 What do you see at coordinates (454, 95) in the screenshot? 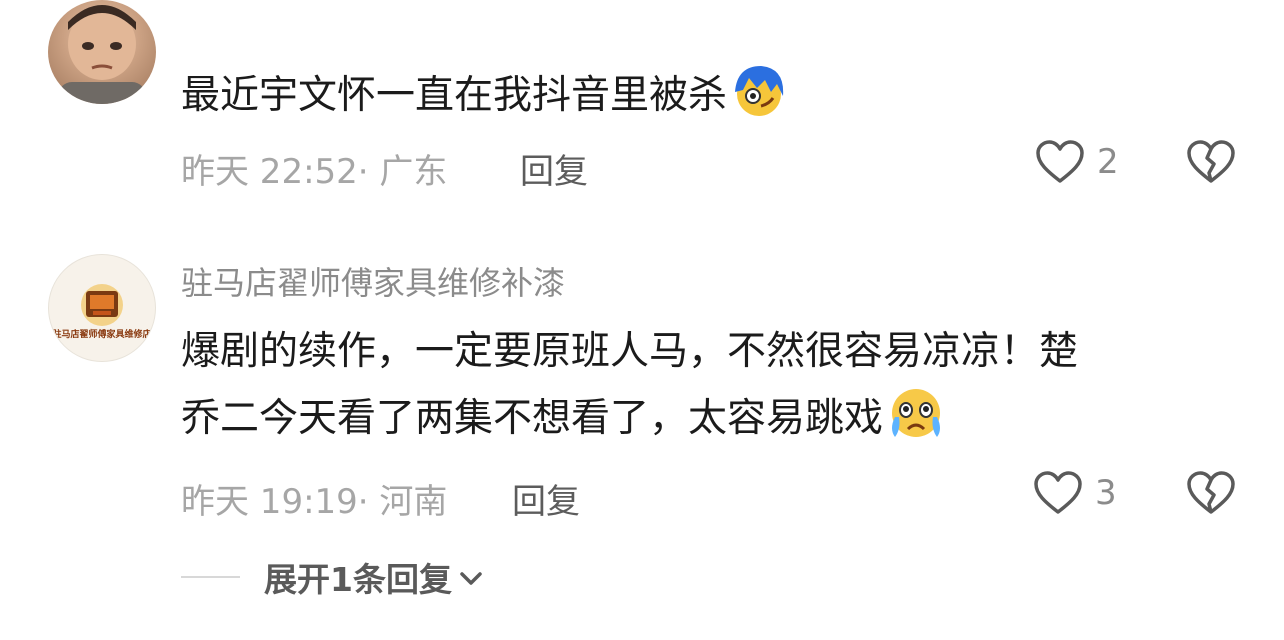
I see `comment-text-line: 最近宇文怀一直在我抖音里被杀` at bounding box center [454, 95].